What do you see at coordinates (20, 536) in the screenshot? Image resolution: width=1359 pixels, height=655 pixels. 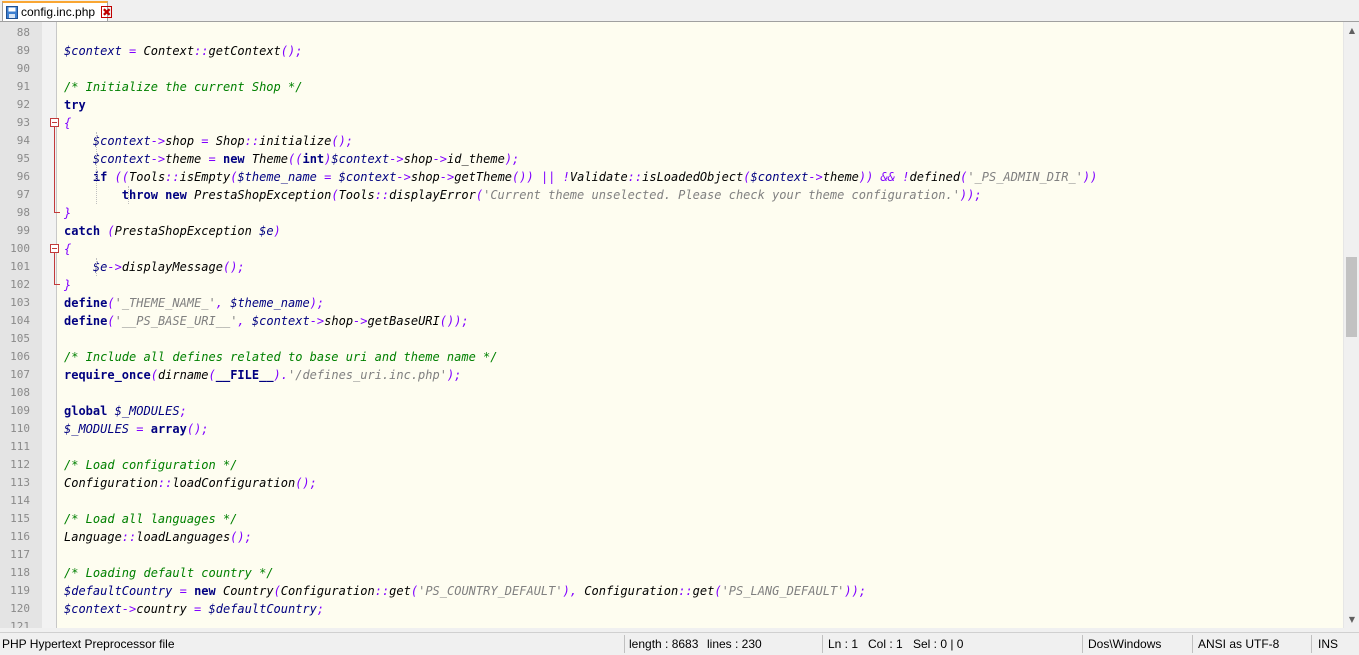 I see `line-number: 116` at bounding box center [20, 536].